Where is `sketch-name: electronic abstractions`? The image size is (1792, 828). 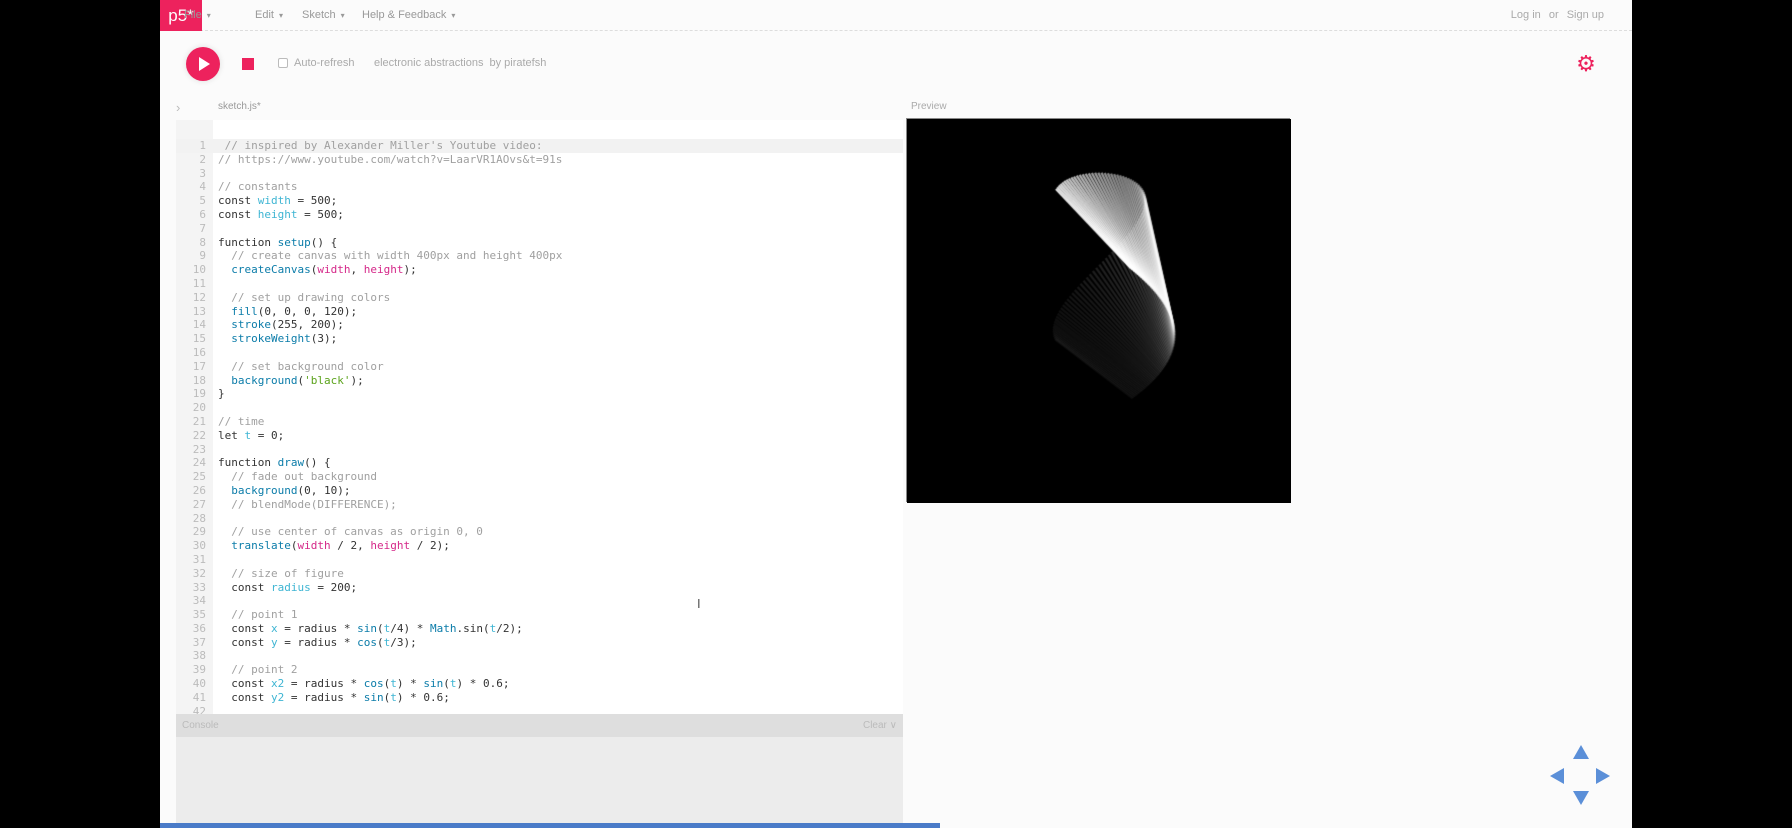
sketch-name: electronic abstractions is located at coordinates (428, 63).